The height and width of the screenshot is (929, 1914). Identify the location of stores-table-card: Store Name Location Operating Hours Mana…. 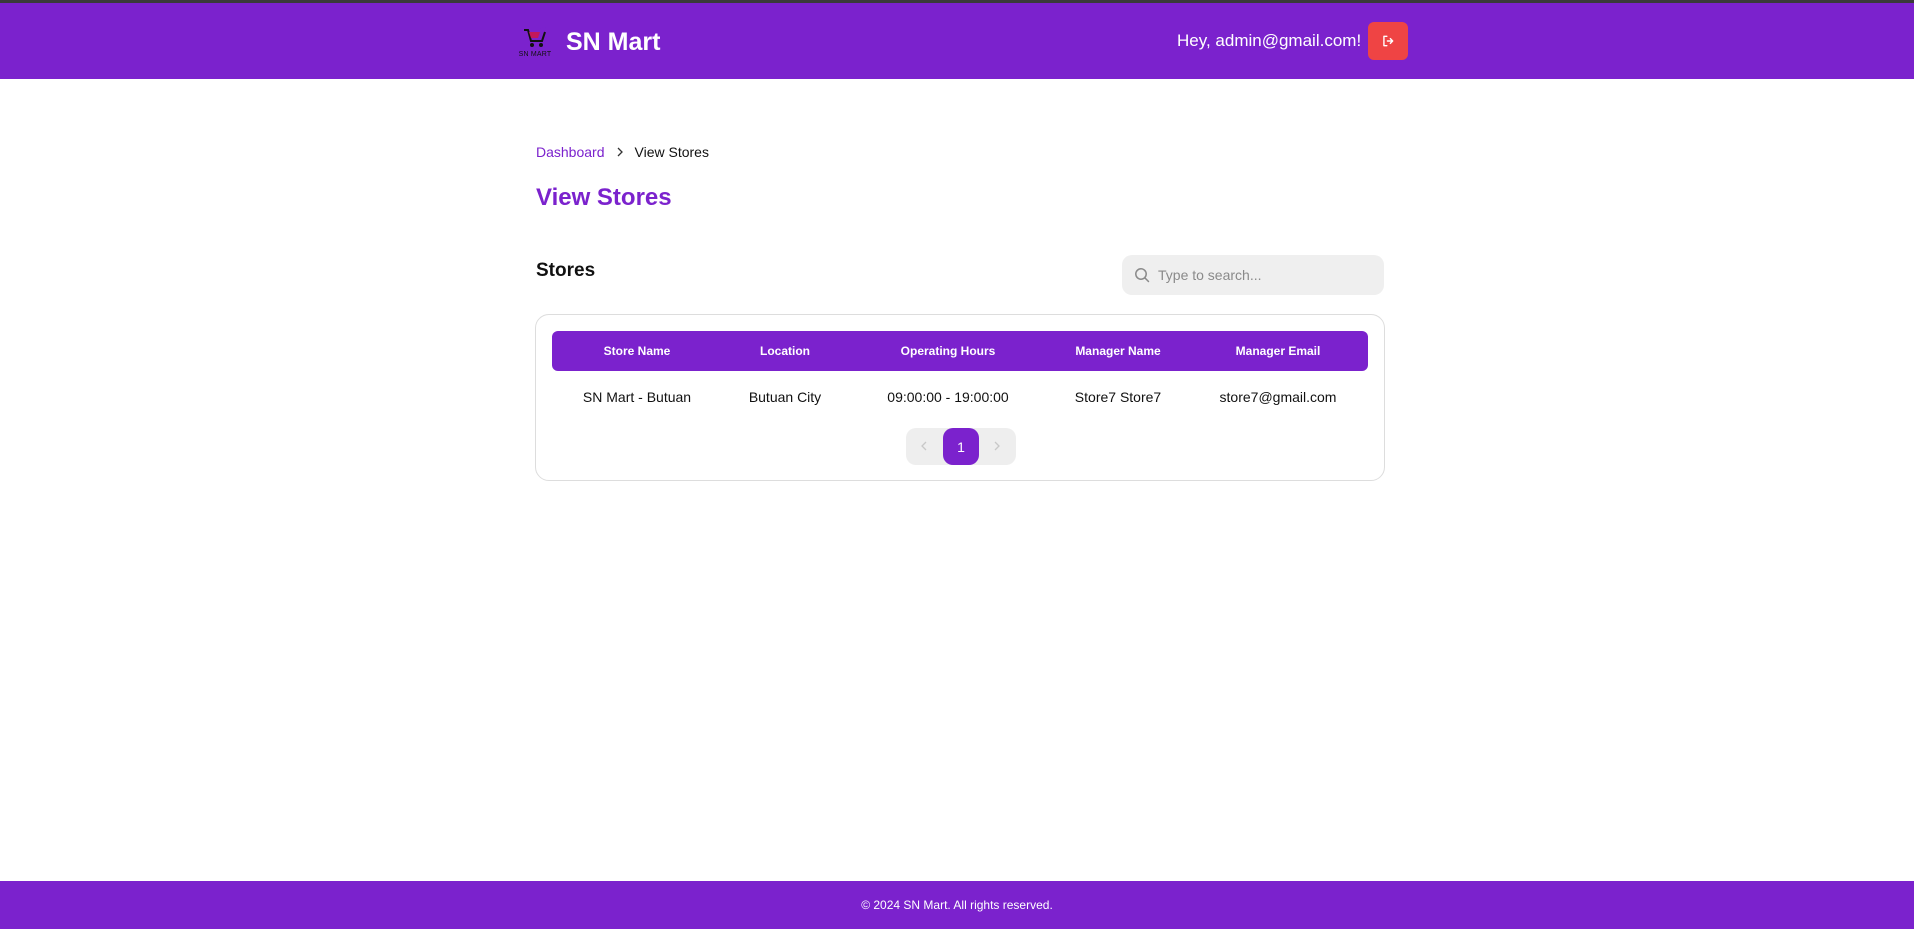
(960, 397).